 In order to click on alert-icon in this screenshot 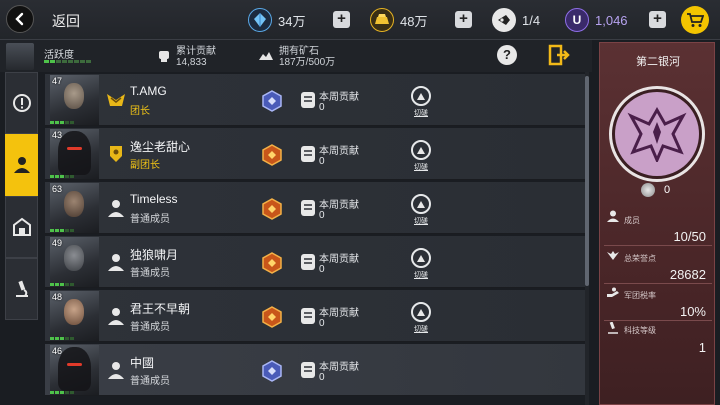, I will do `click(21, 103)`.